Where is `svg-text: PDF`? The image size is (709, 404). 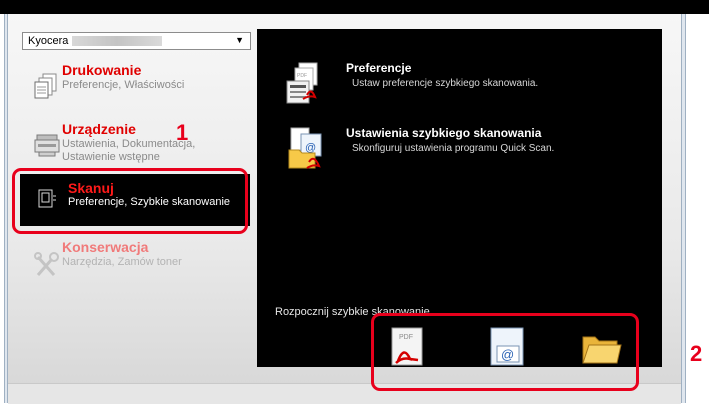
svg-text: PDF is located at coordinates (302, 76).